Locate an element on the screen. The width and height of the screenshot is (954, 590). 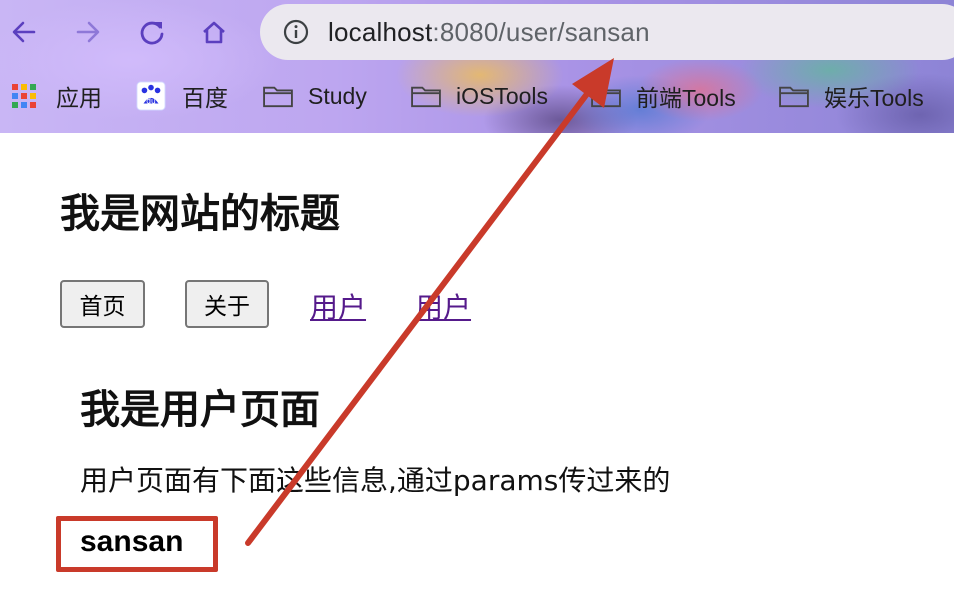
bookmark-apps: 应用 is located at coordinates (56, 96).